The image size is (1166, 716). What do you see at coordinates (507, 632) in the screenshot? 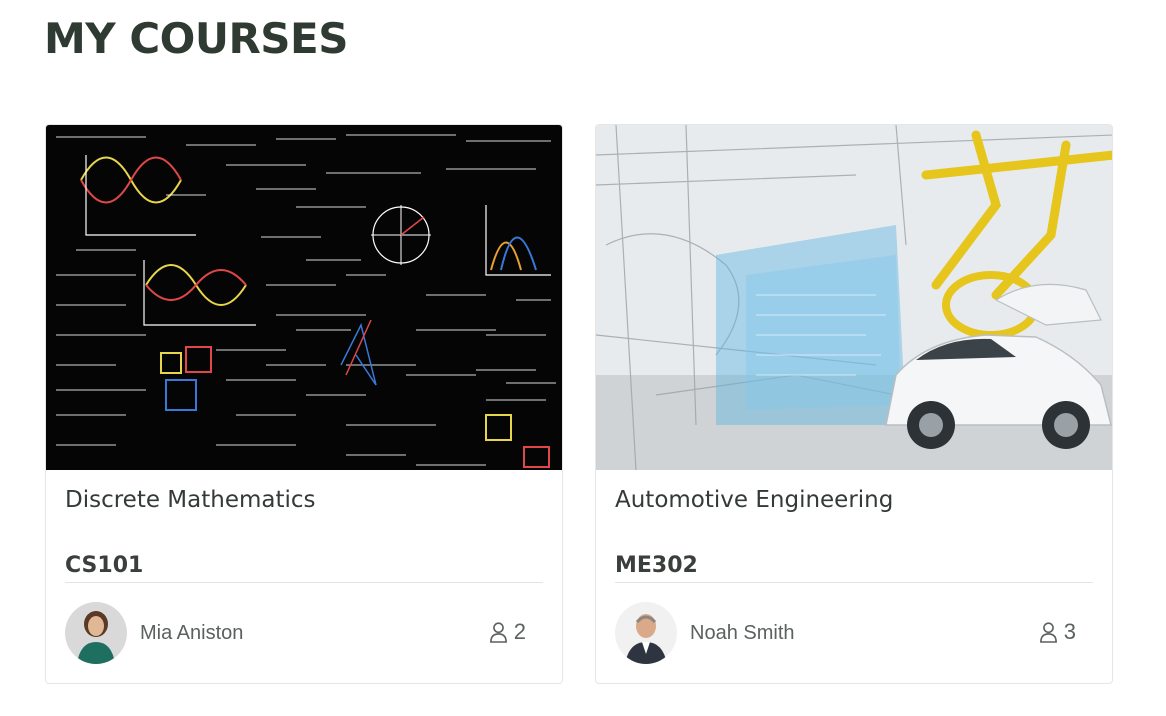
I see `student-count: 2` at bounding box center [507, 632].